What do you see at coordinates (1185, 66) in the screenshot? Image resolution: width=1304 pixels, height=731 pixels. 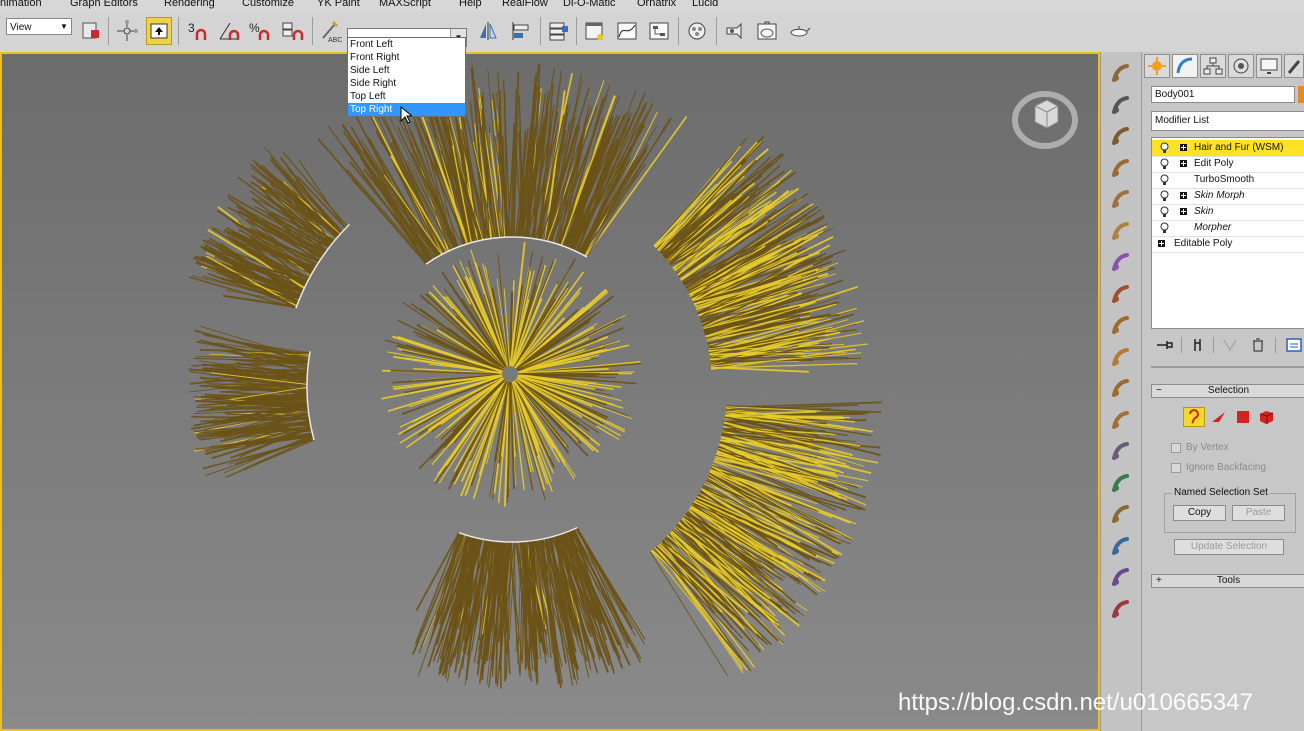 I see `modify-tab-icon` at bounding box center [1185, 66].